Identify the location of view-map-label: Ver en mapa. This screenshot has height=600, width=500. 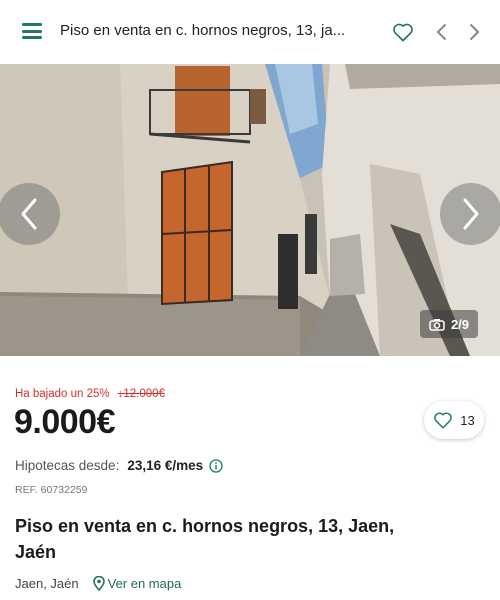
(144, 583).